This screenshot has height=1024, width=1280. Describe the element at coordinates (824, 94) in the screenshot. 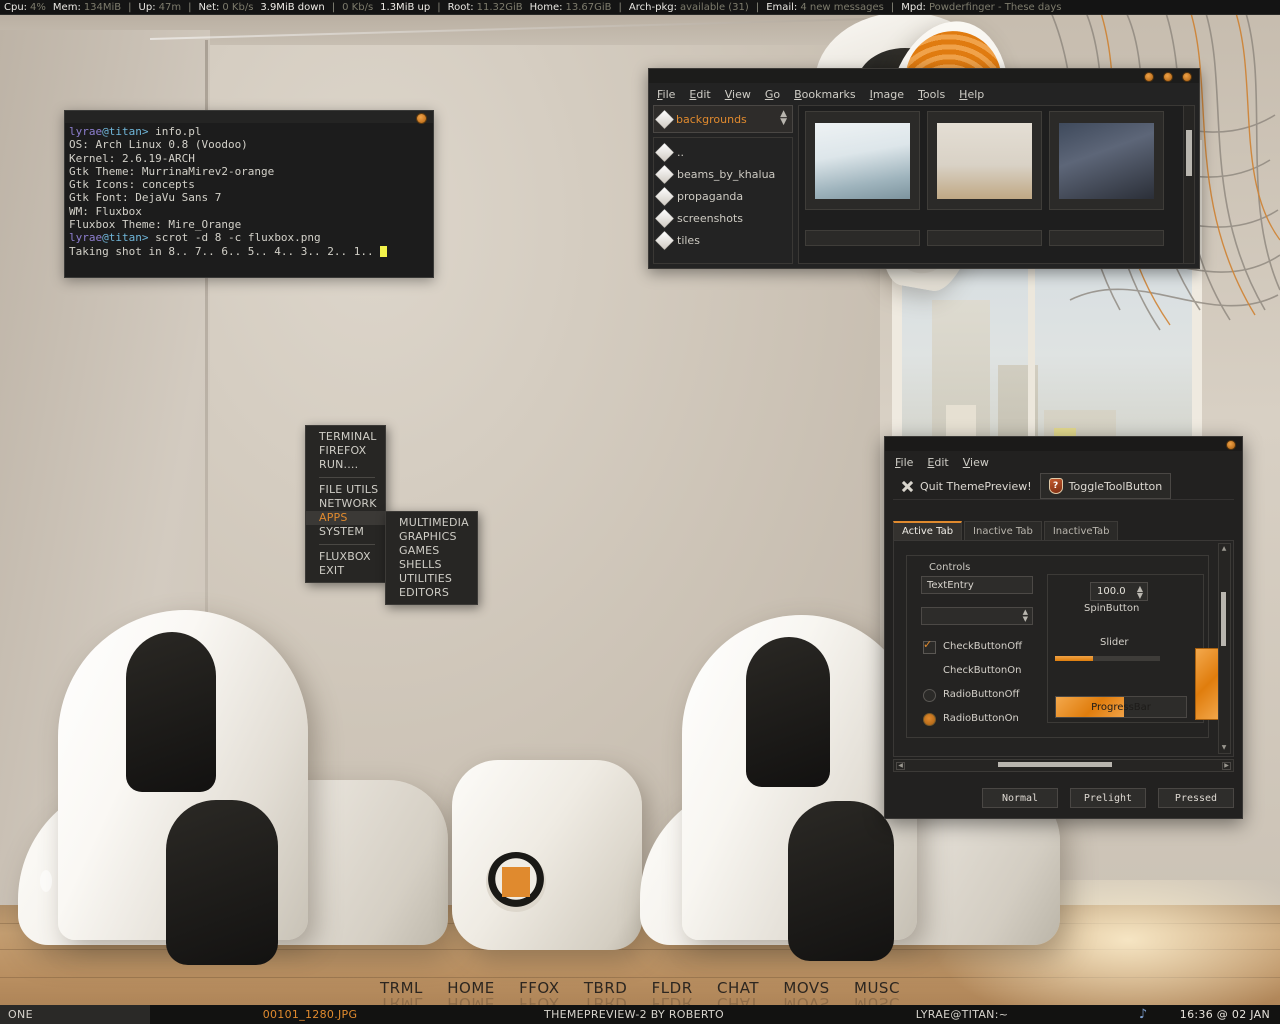

I see `menu-item-bookmarks: Bookmarks` at that location.